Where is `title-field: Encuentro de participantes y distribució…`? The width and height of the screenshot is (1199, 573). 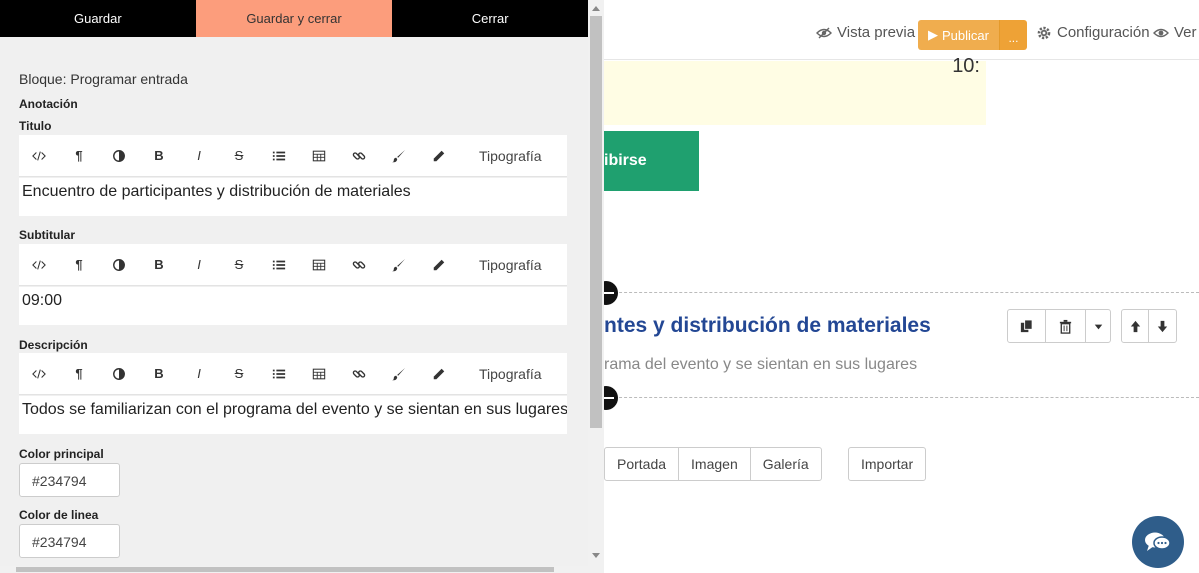
title-field: Encuentro de participantes y distribució… is located at coordinates (293, 197).